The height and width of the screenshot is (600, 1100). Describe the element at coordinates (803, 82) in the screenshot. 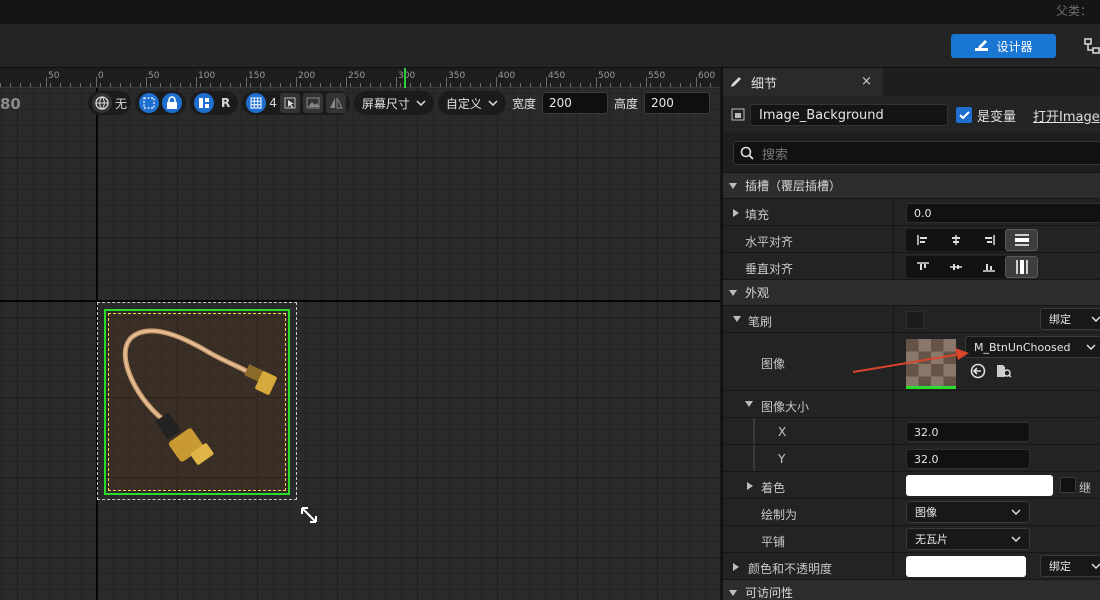

I see `details-tab: 细节` at that location.